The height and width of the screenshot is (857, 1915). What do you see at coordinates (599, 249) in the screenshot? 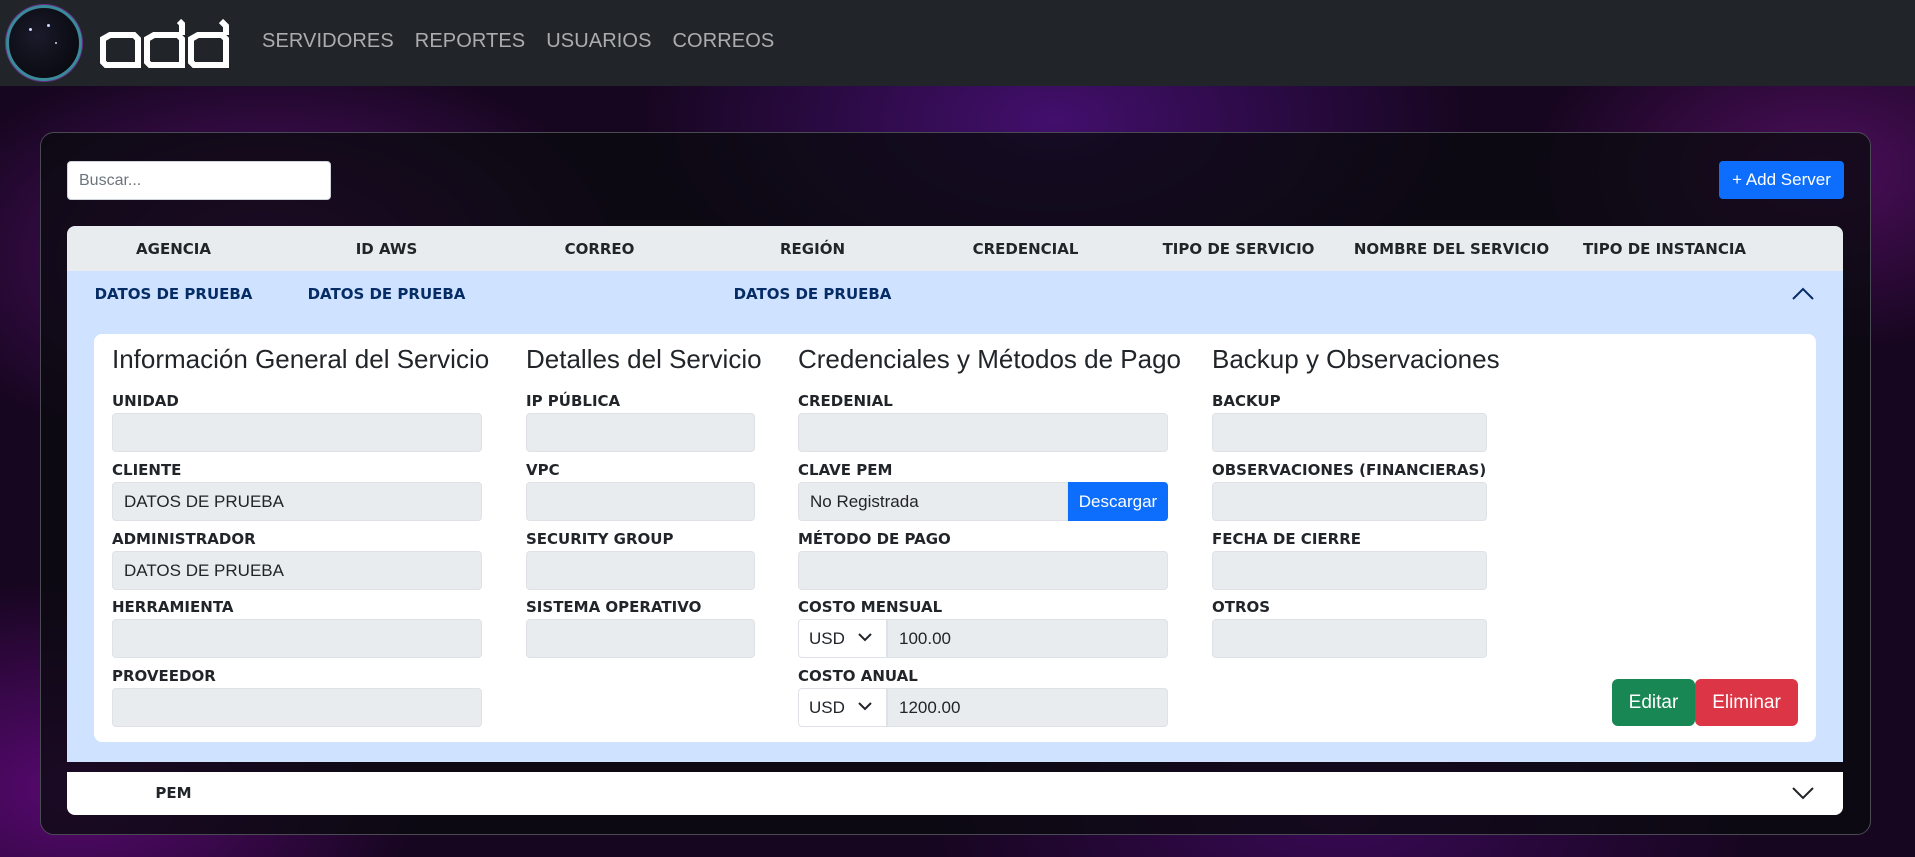
I see `header-correo: CORREO` at bounding box center [599, 249].